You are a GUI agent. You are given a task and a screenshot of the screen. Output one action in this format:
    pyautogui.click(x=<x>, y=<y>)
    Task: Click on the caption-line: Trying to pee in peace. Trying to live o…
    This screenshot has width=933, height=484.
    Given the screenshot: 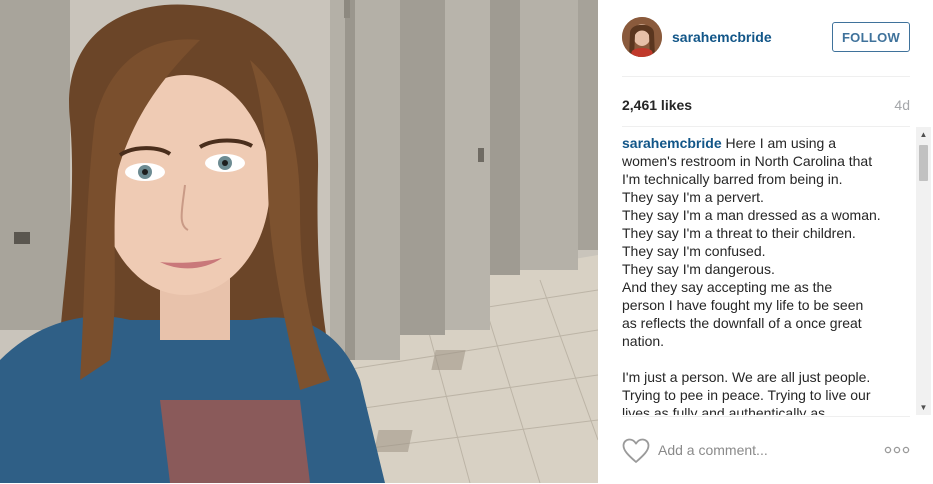 What is the action you would take?
    pyautogui.click(x=746, y=395)
    